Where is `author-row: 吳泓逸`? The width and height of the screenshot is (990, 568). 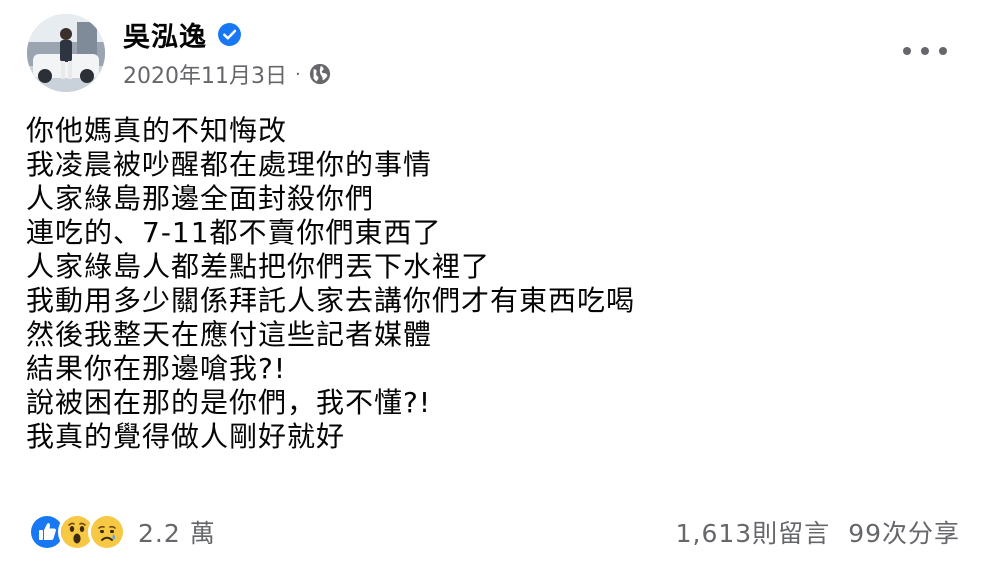 author-row: 吳泓逸 is located at coordinates (182, 34).